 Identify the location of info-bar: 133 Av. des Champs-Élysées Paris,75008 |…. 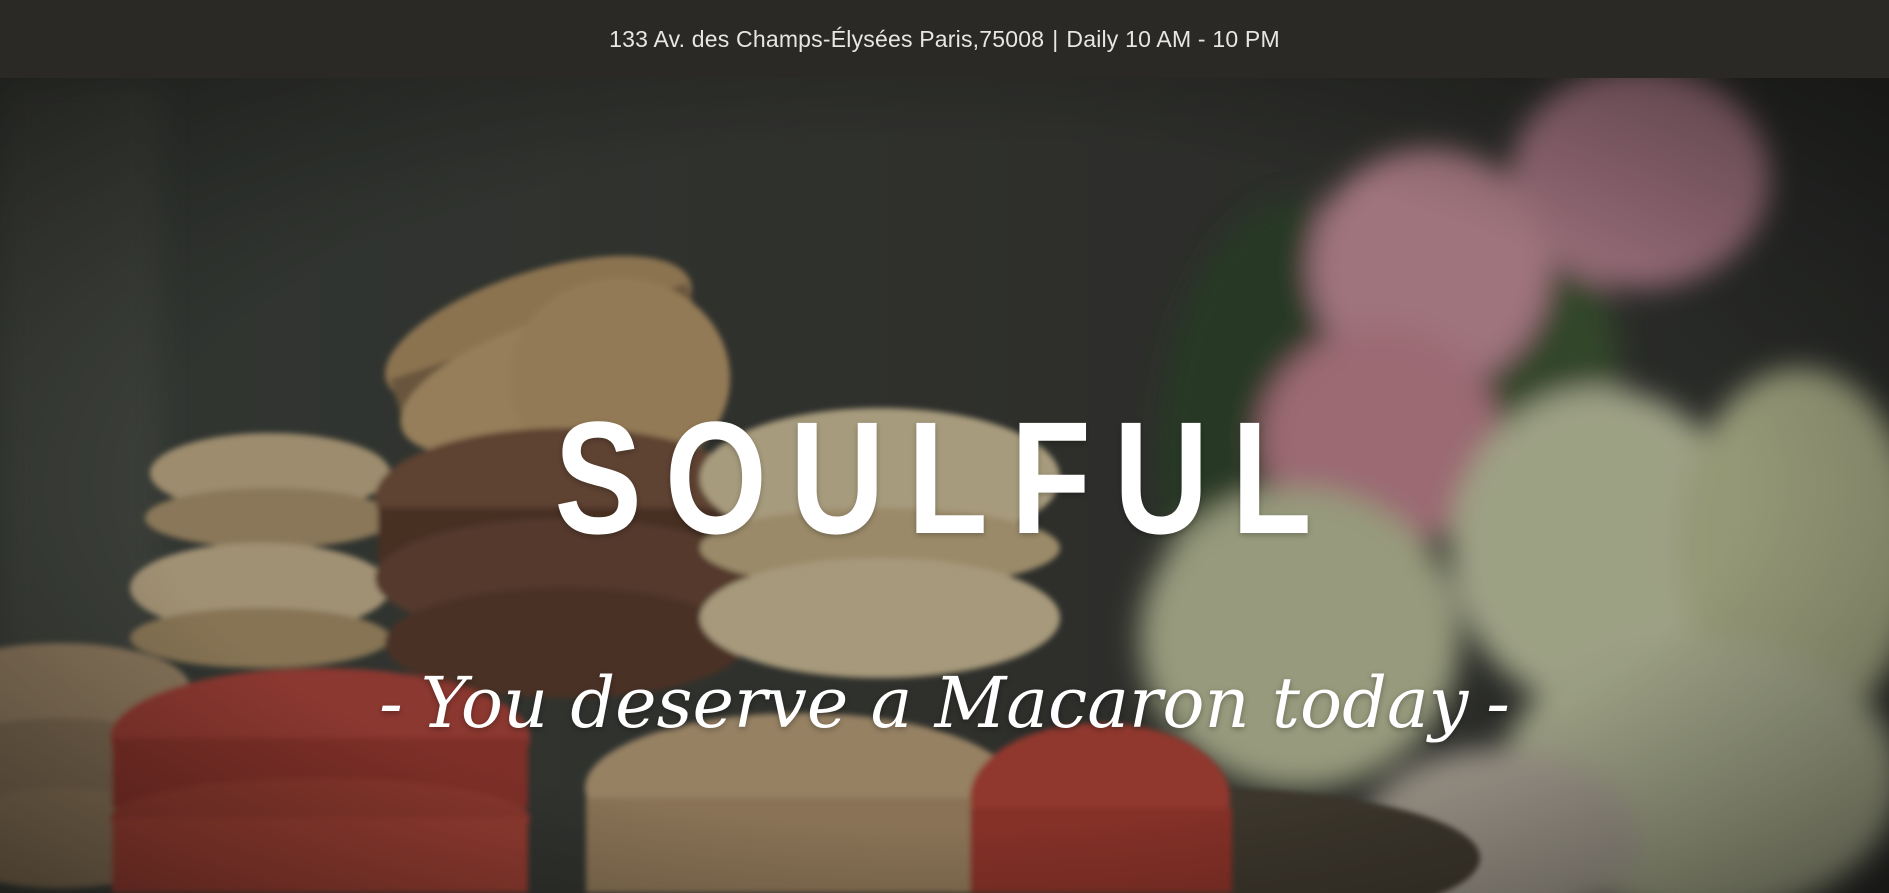
(944, 39).